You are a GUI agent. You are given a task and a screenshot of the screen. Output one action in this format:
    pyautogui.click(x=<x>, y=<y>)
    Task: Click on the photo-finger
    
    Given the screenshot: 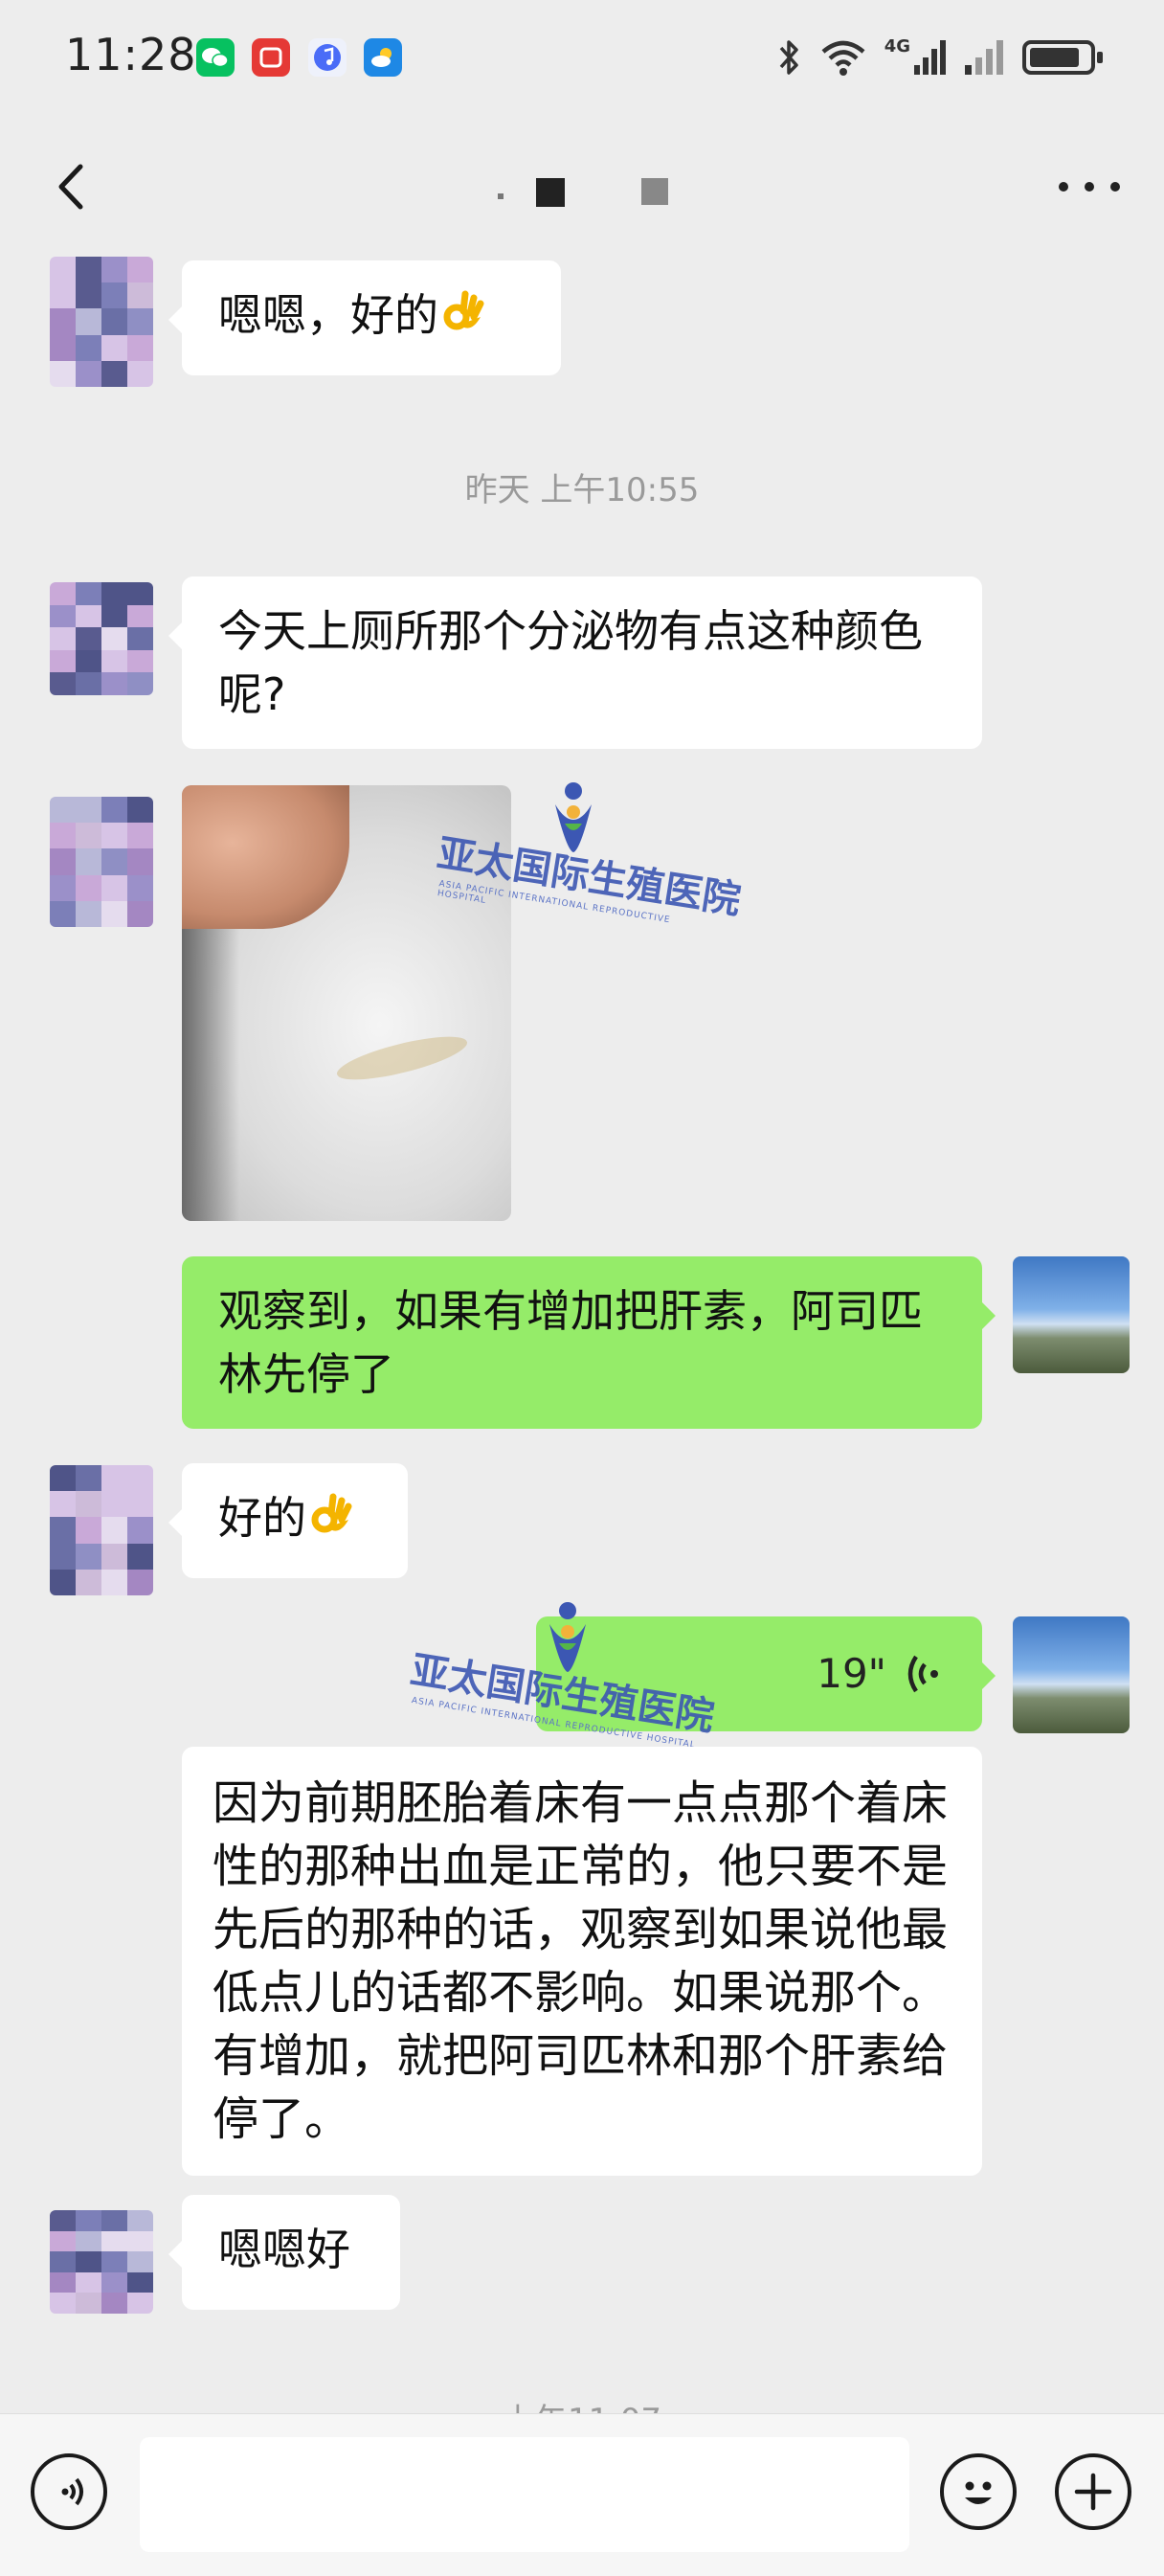 What is the action you would take?
    pyautogui.click(x=265, y=857)
    